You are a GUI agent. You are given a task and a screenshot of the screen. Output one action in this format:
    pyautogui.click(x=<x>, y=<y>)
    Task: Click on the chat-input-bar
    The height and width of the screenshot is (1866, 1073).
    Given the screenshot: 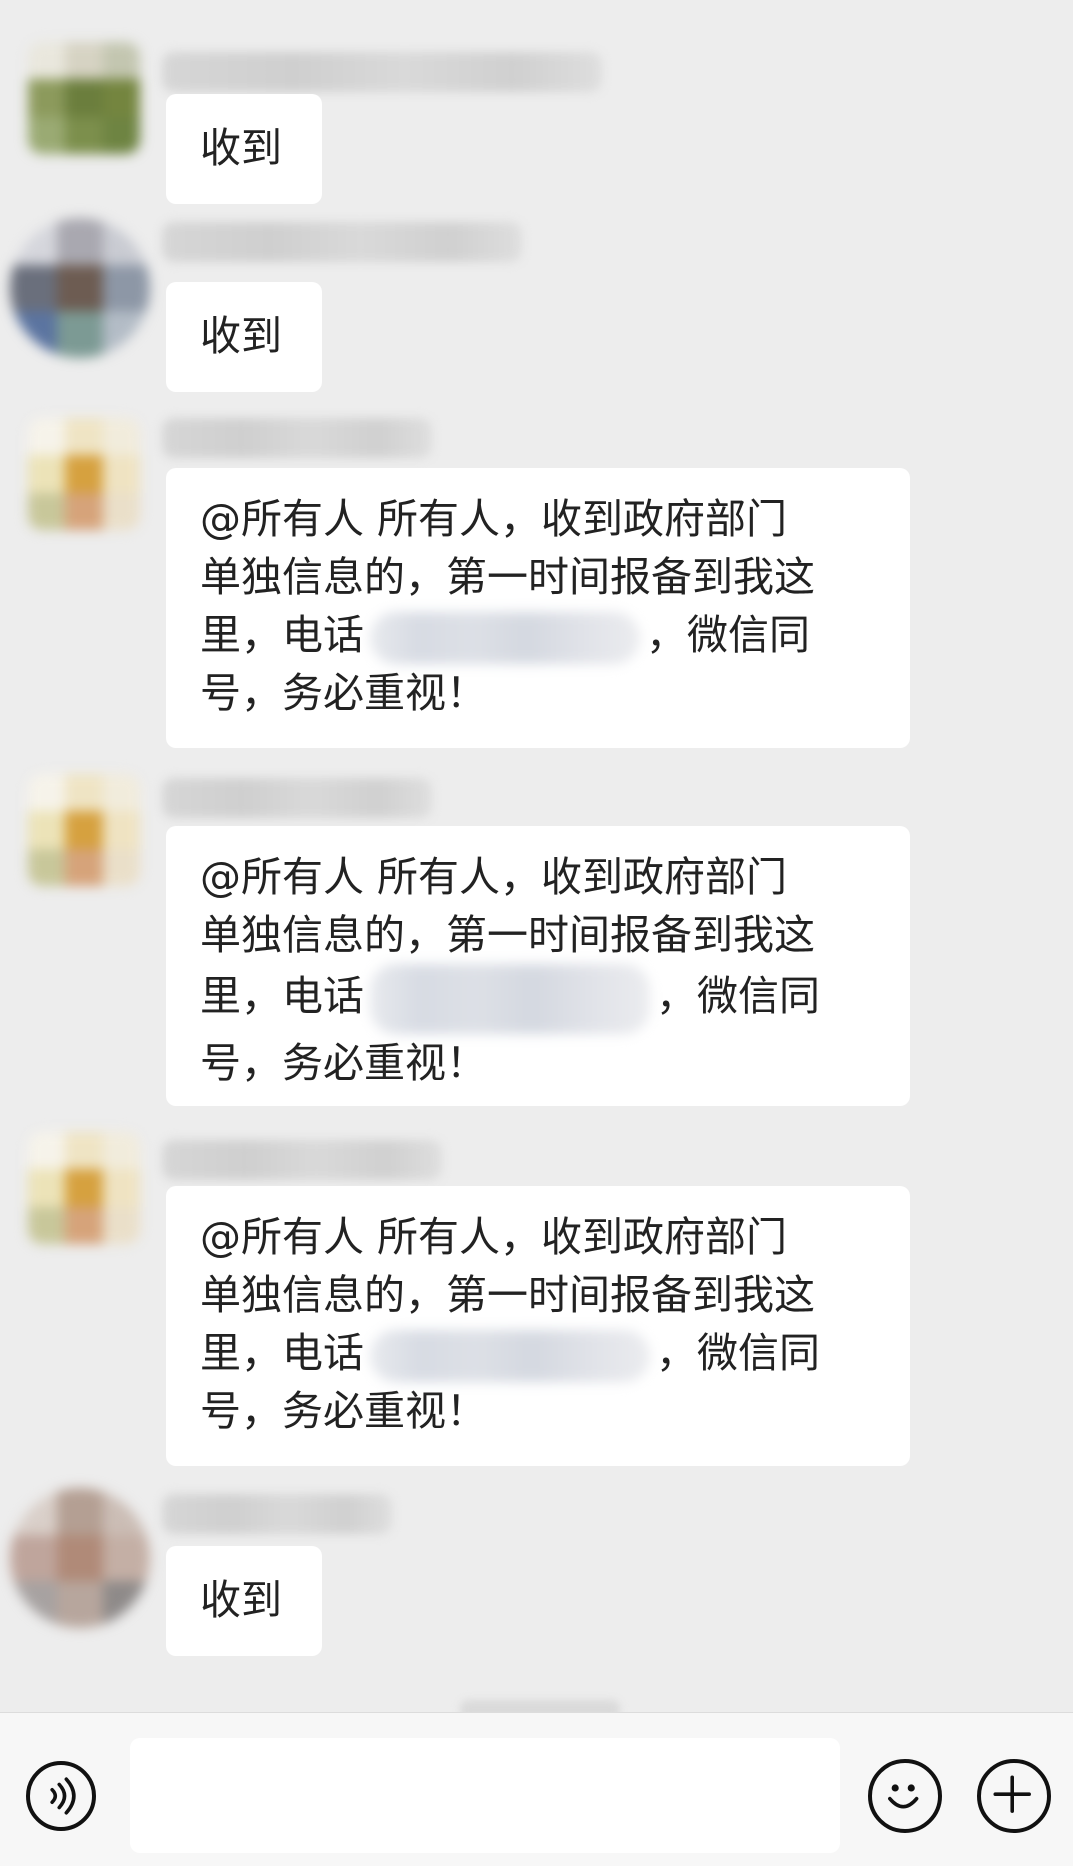 What is the action you would take?
    pyautogui.click(x=536, y=1789)
    